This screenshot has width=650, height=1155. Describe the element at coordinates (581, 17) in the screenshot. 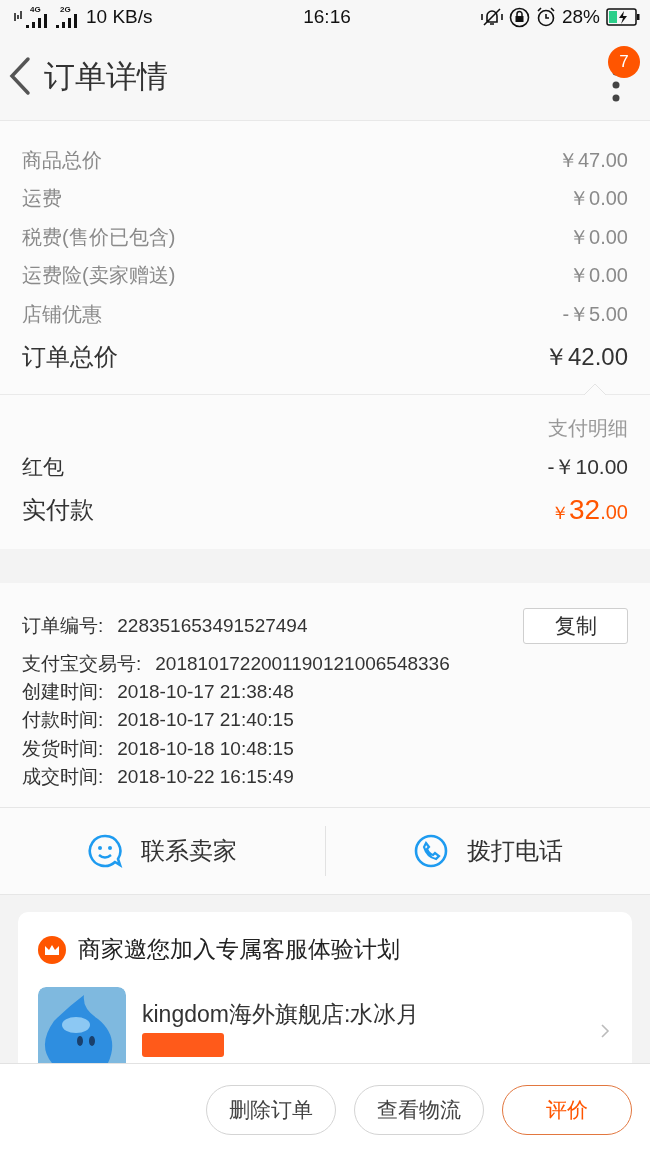

I see `battery-percent: 28%` at that location.